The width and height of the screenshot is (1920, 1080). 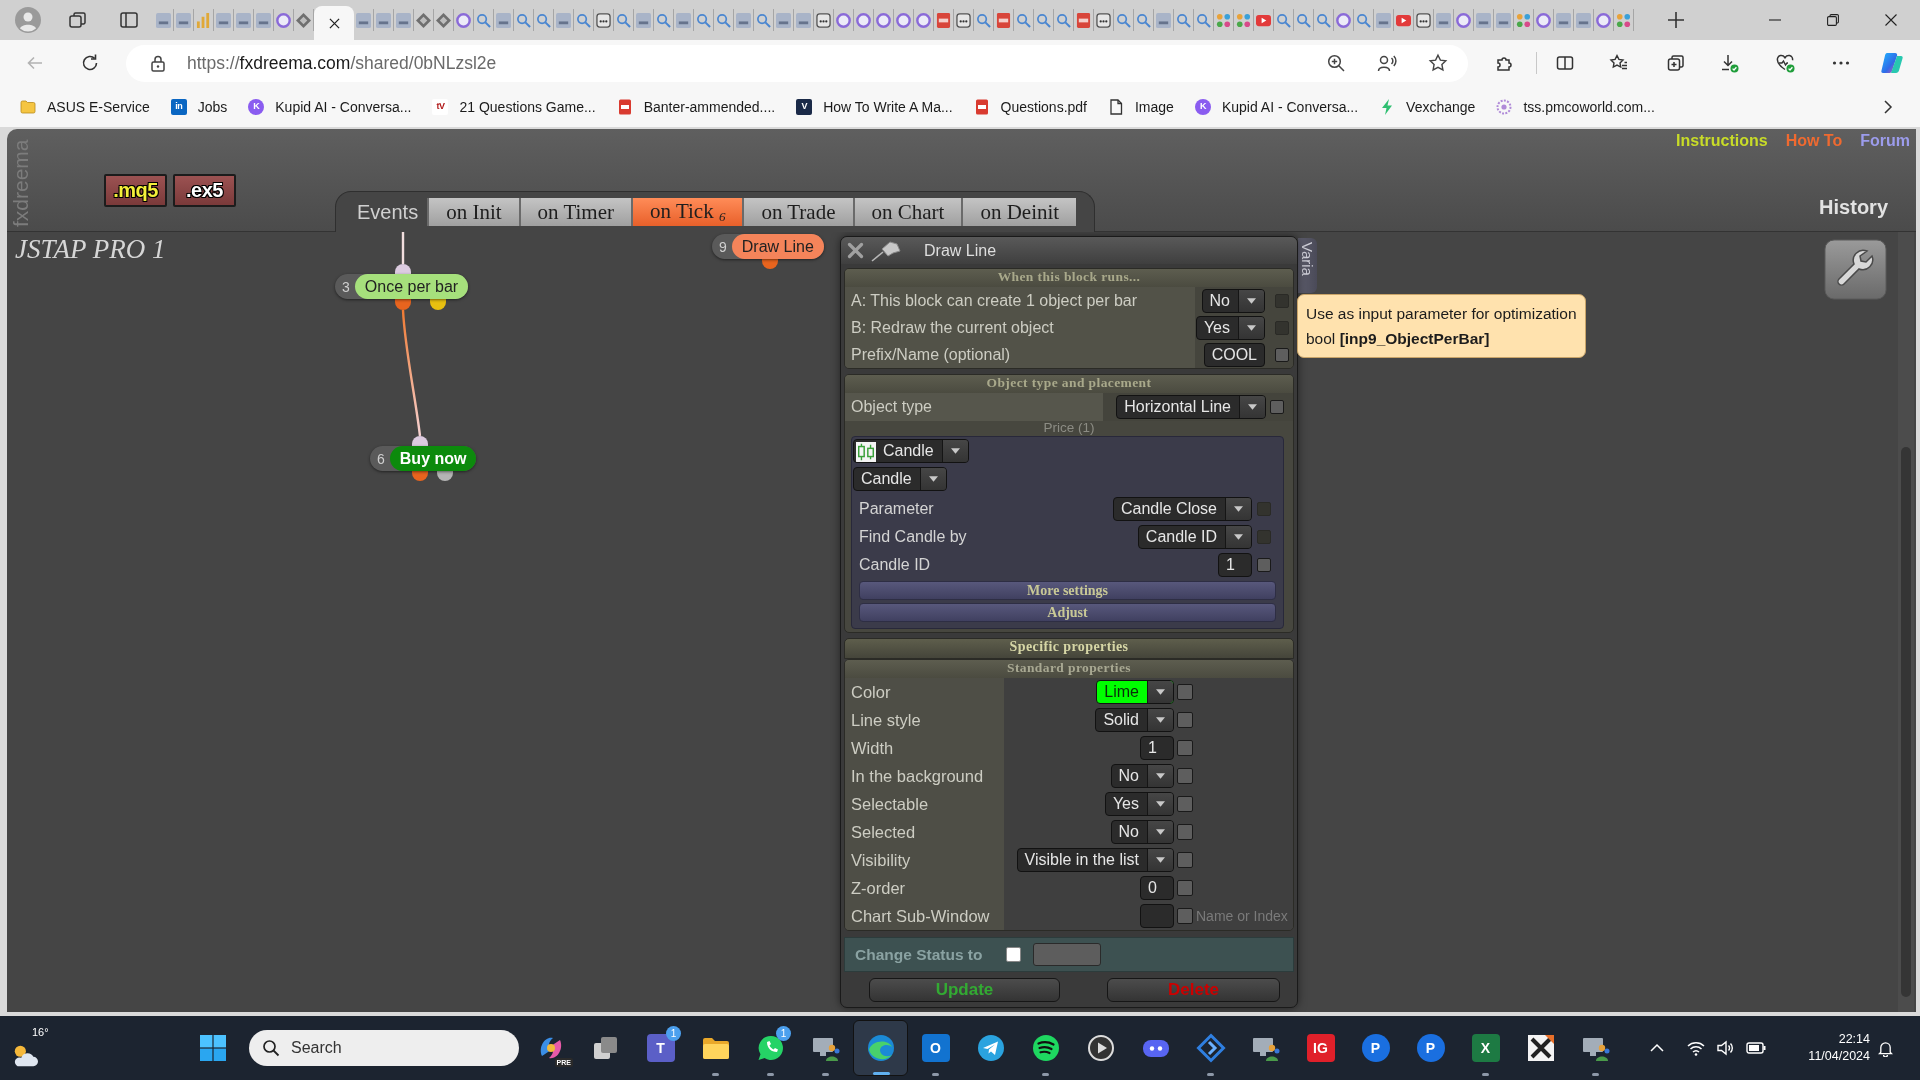 What do you see at coordinates (1906, 622) in the screenshot?
I see `scrollbar` at bounding box center [1906, 622].